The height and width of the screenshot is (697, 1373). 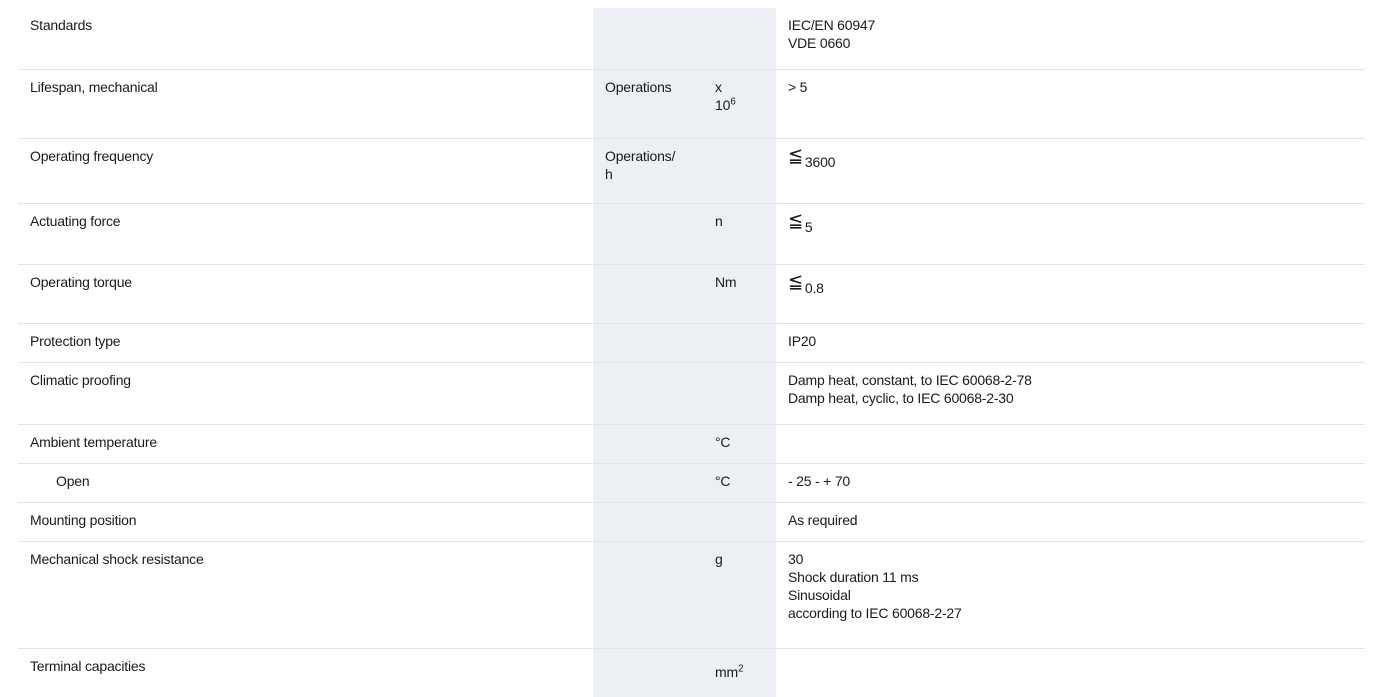 I want to click on unit-power: 106, so click(x=739, y=105).